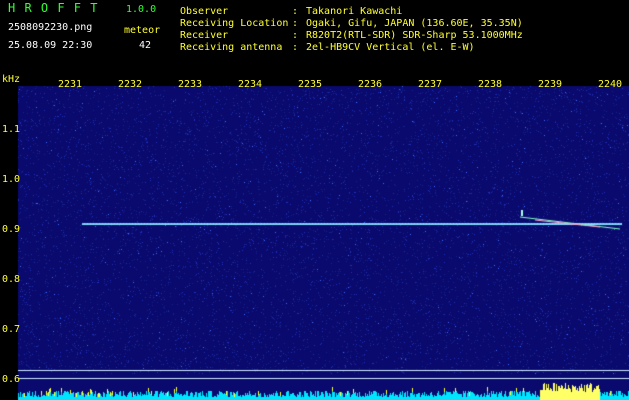 The width and height of the screenshot is (629, 400). What do you see at coordinates (142, 30) in the screenshot?
I see `mode-label: meteor` at bounding box center [142, 30].